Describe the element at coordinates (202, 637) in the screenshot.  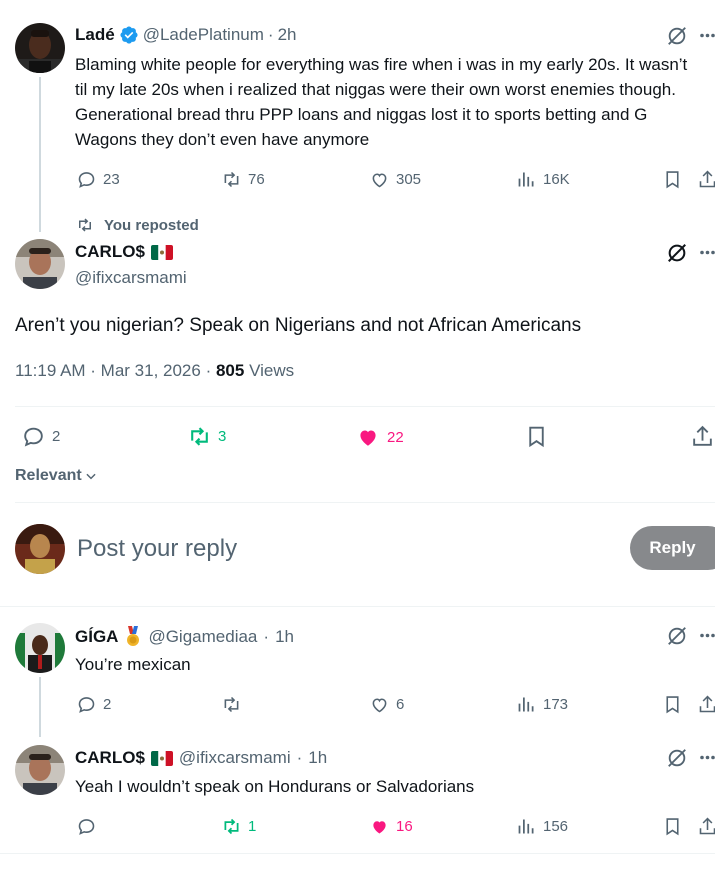
I see `reply1-handle: @Gigamediaa` at that location.